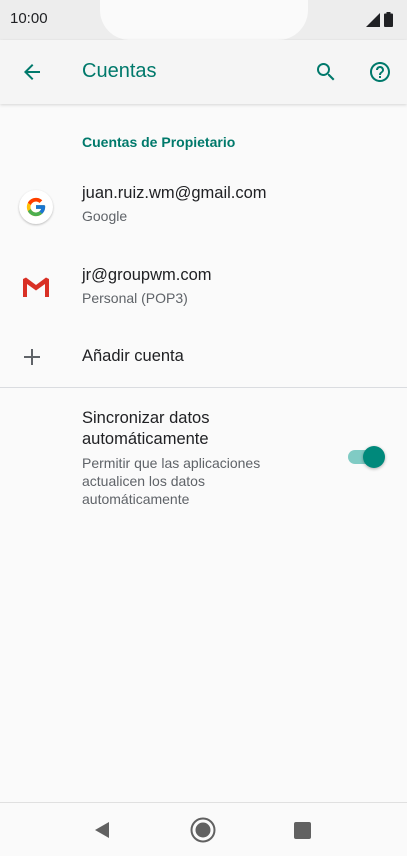 This screenshot has width=407, height=856. Describe the element at coordinates (135, 298) in the screenshot. I see `account-type: Personal (POP3)` at that location.